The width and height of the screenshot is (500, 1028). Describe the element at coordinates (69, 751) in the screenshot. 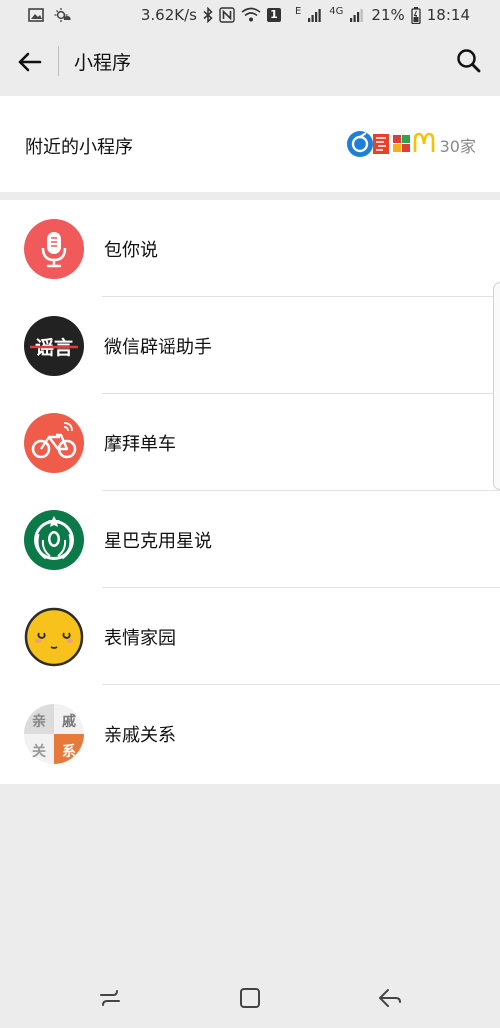

I see `relatives-char-3: 系` at that location.